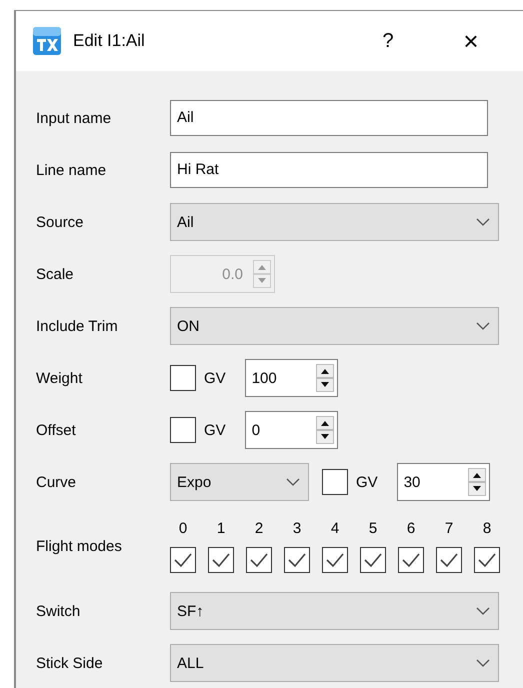  Describe the element at coordinates (239, 482) in the screenshot. I see `dropdown: Expo` at that location.